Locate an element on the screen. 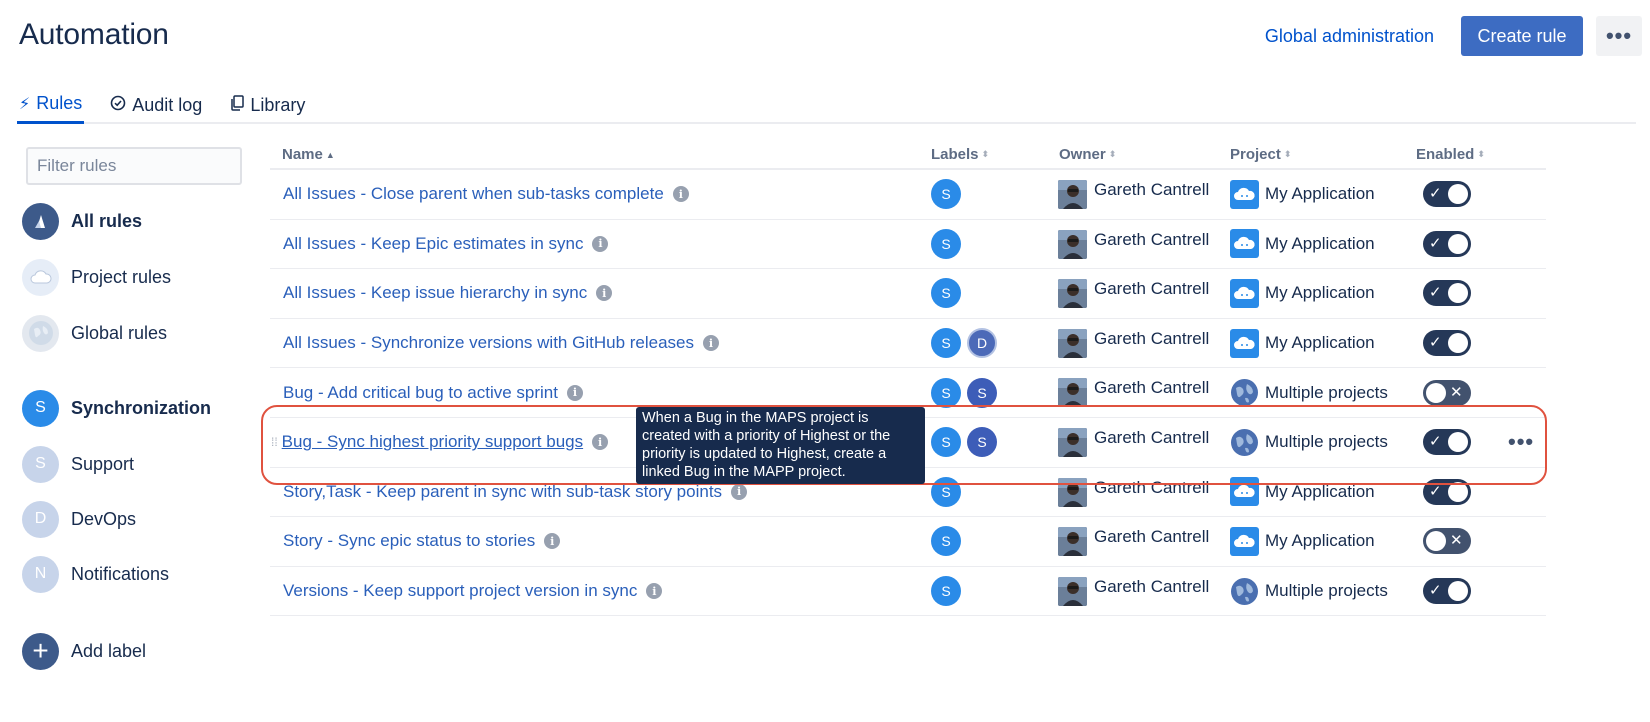  project-name: My Application is located at coordinates (1320, 343).